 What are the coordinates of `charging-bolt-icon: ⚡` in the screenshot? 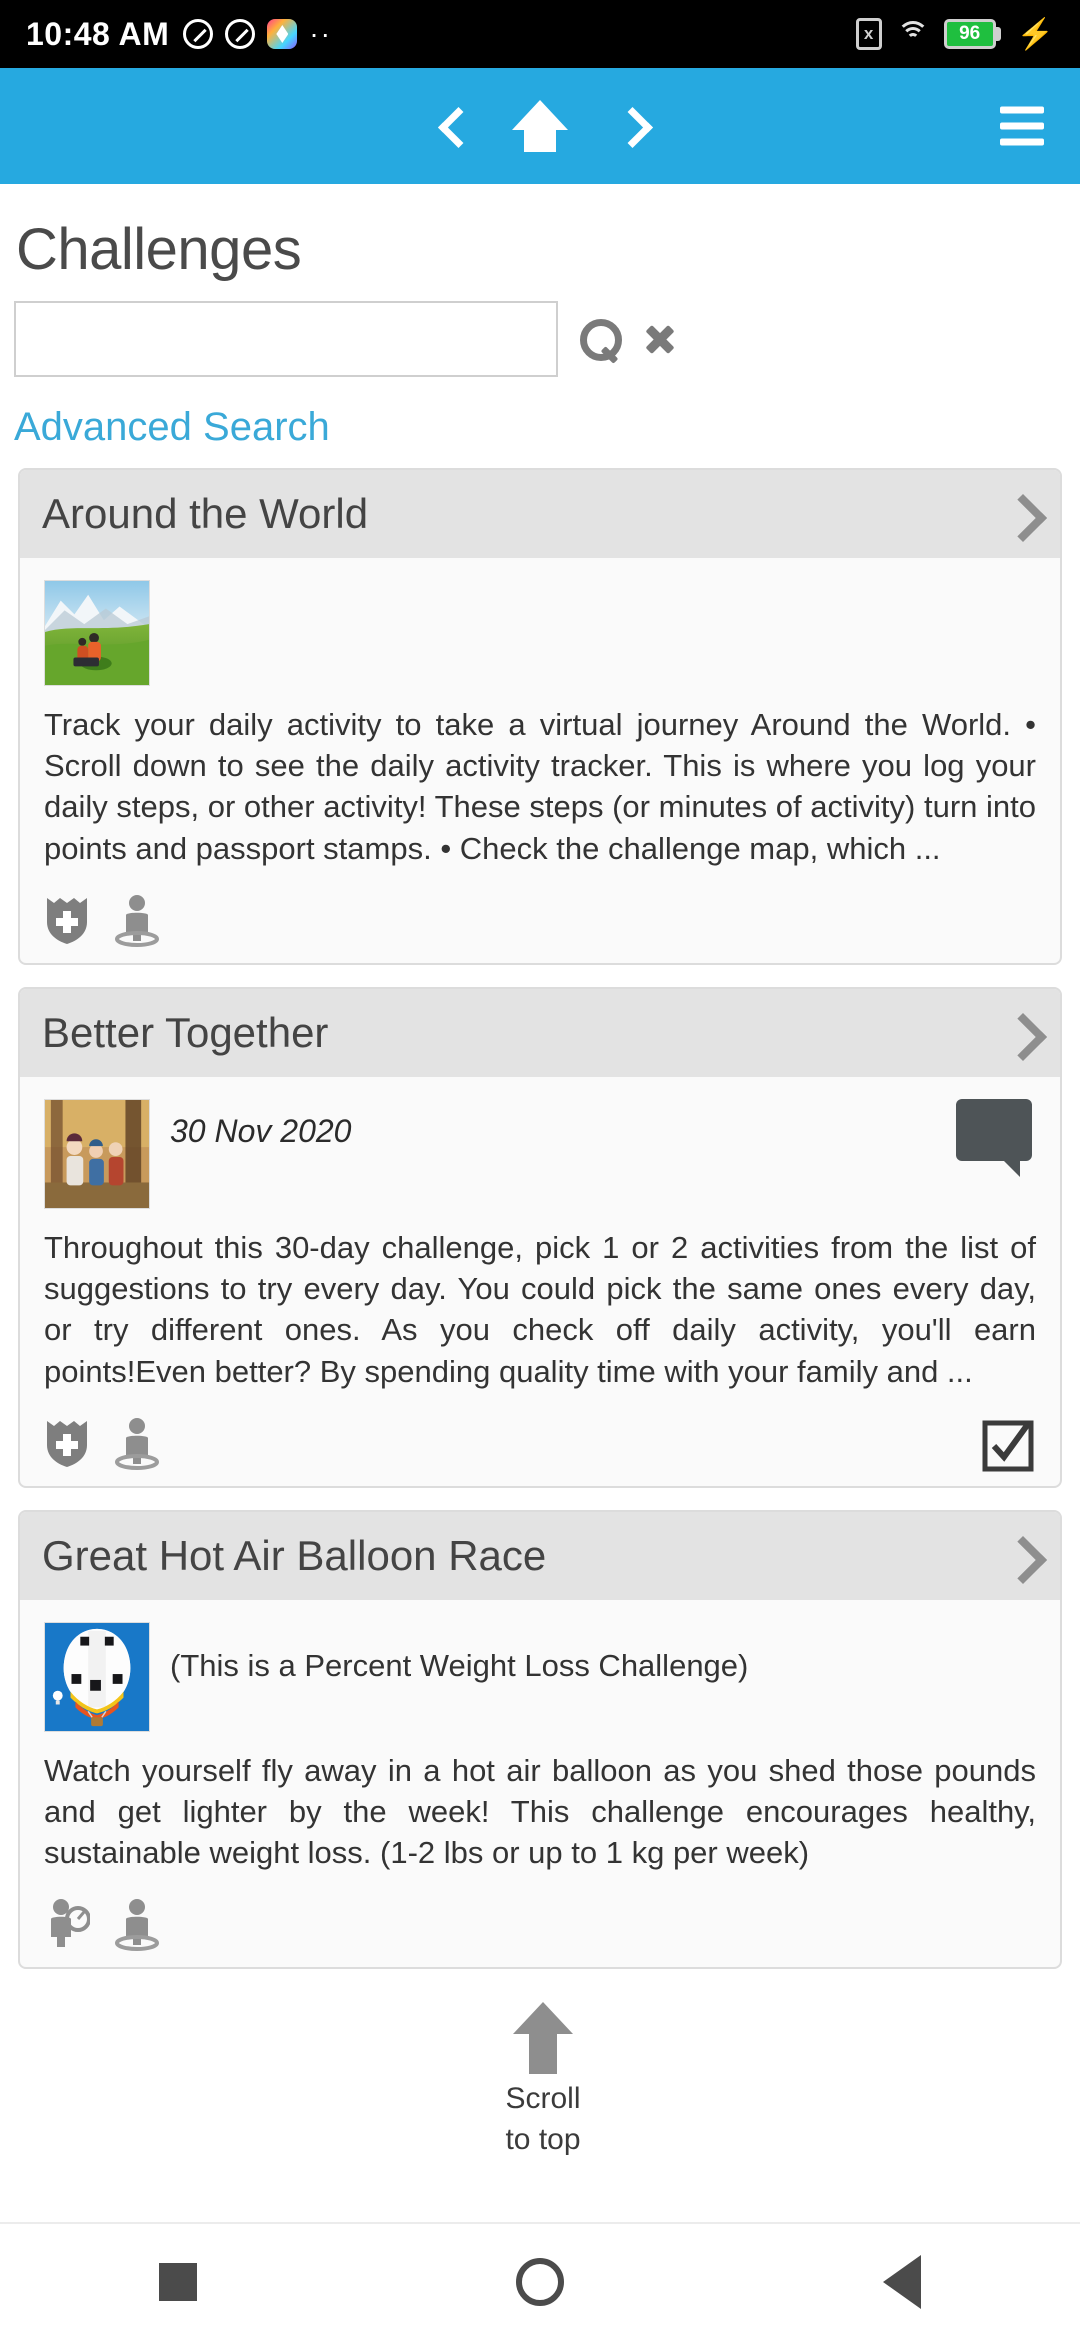 It's located at (1035, 34).